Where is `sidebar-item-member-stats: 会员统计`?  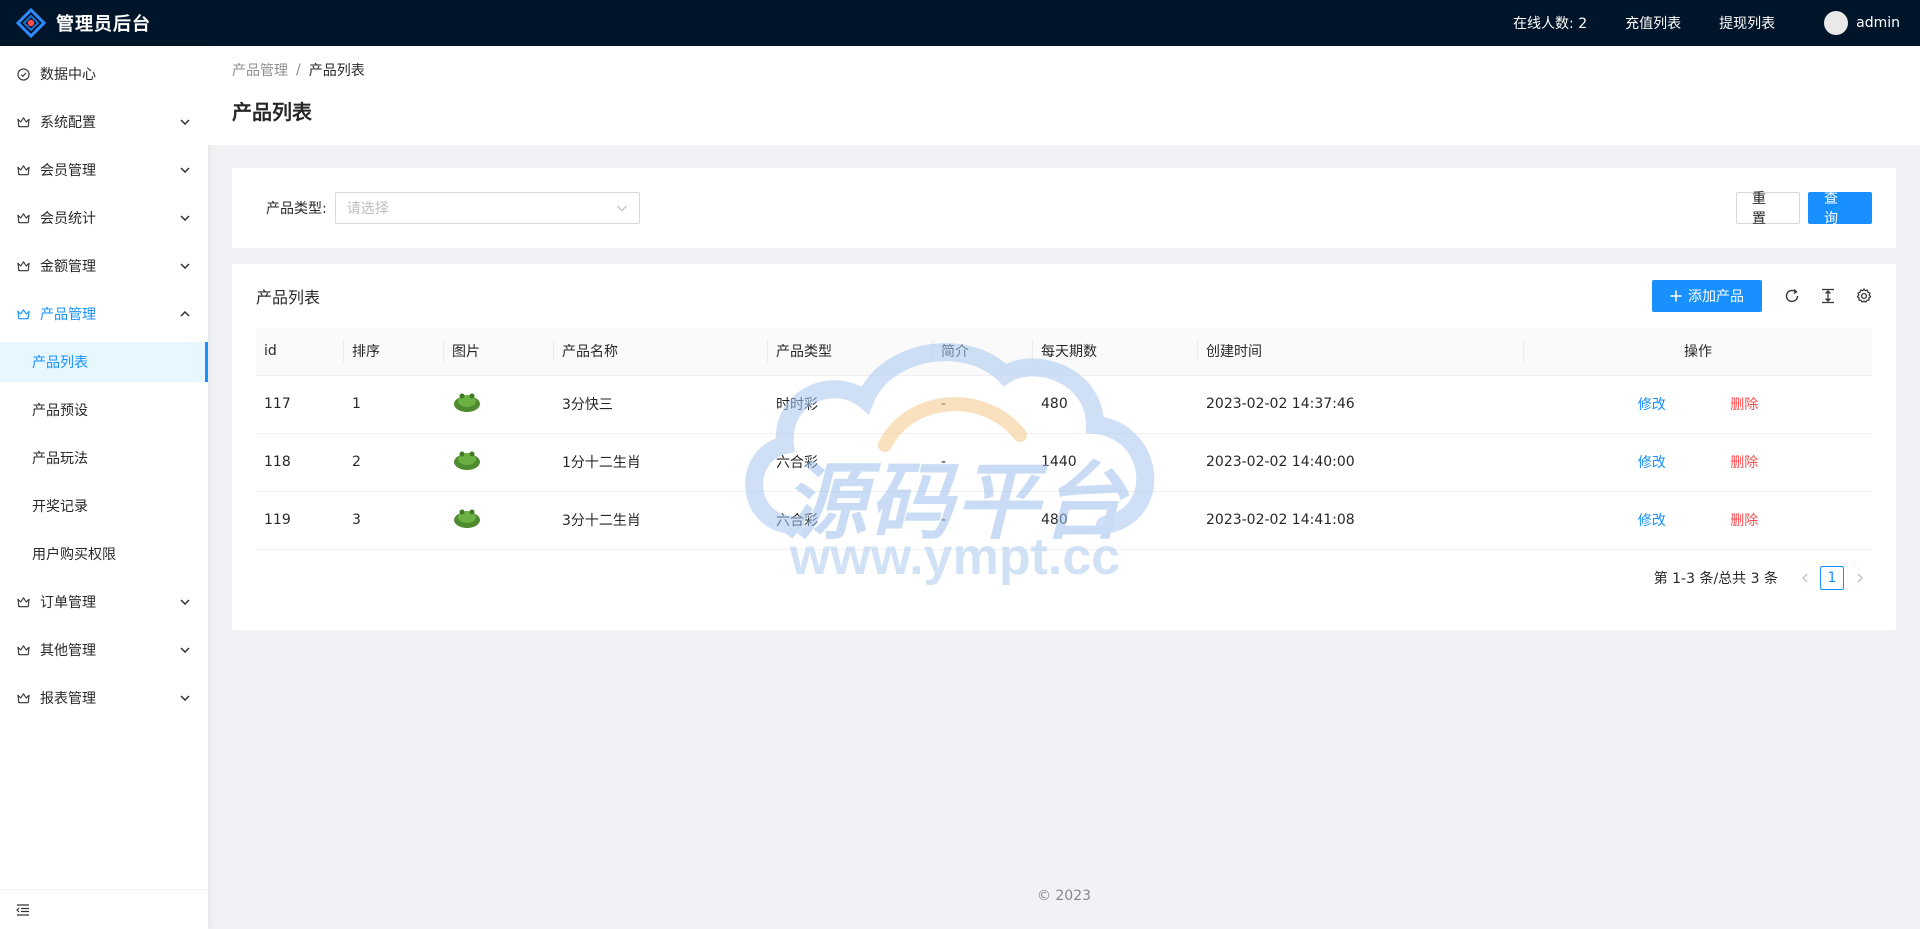
sidebar-item-member-stats: 会员统计 is located at coordinates (104, 218).